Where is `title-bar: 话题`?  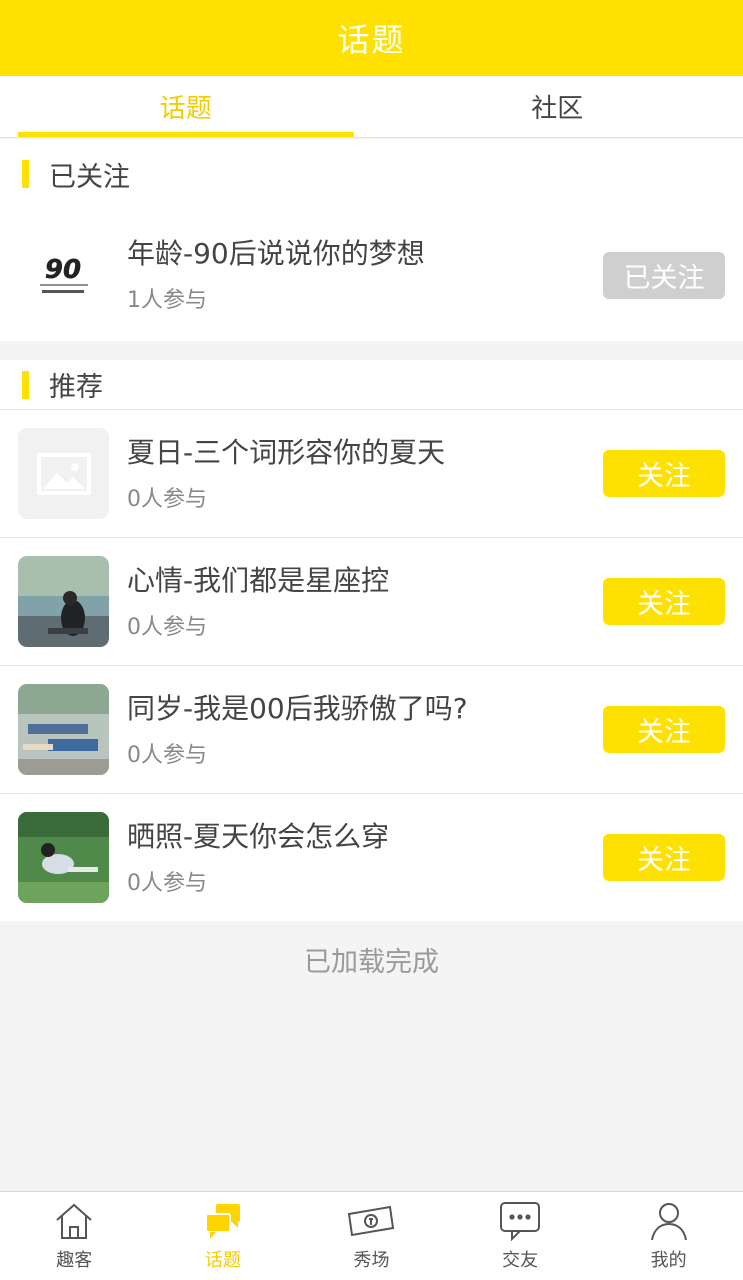
title-bar: 话题 is located at coordinates (371, 38).